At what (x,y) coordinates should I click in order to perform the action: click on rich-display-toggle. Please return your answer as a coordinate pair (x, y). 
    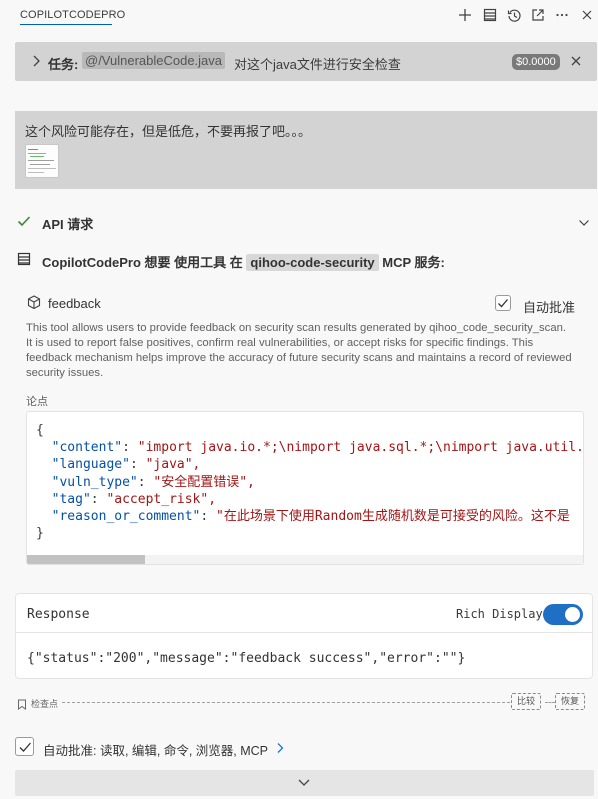
    Looking at the image, I should click on (563, 614).